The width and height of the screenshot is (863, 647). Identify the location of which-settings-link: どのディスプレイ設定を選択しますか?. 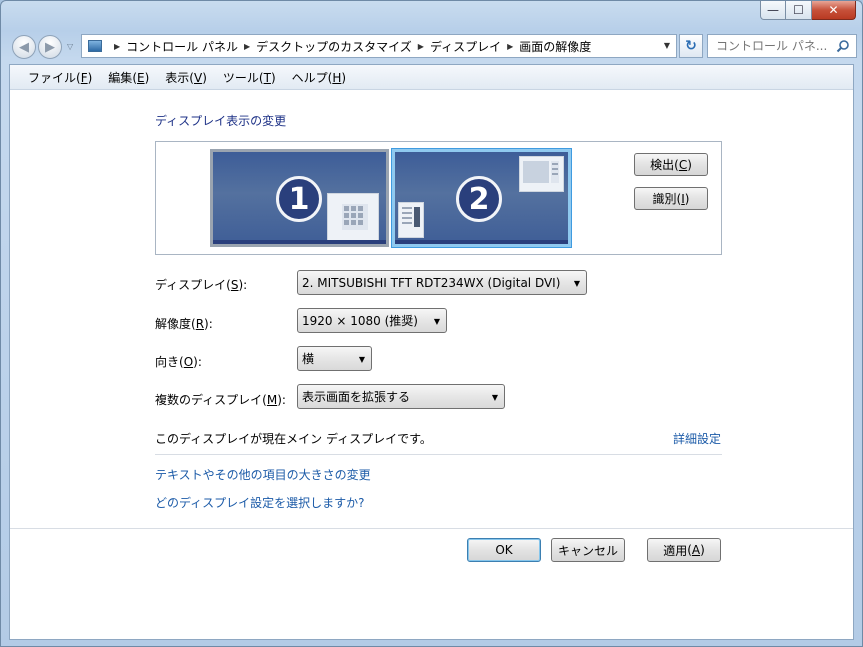
(260, 502).